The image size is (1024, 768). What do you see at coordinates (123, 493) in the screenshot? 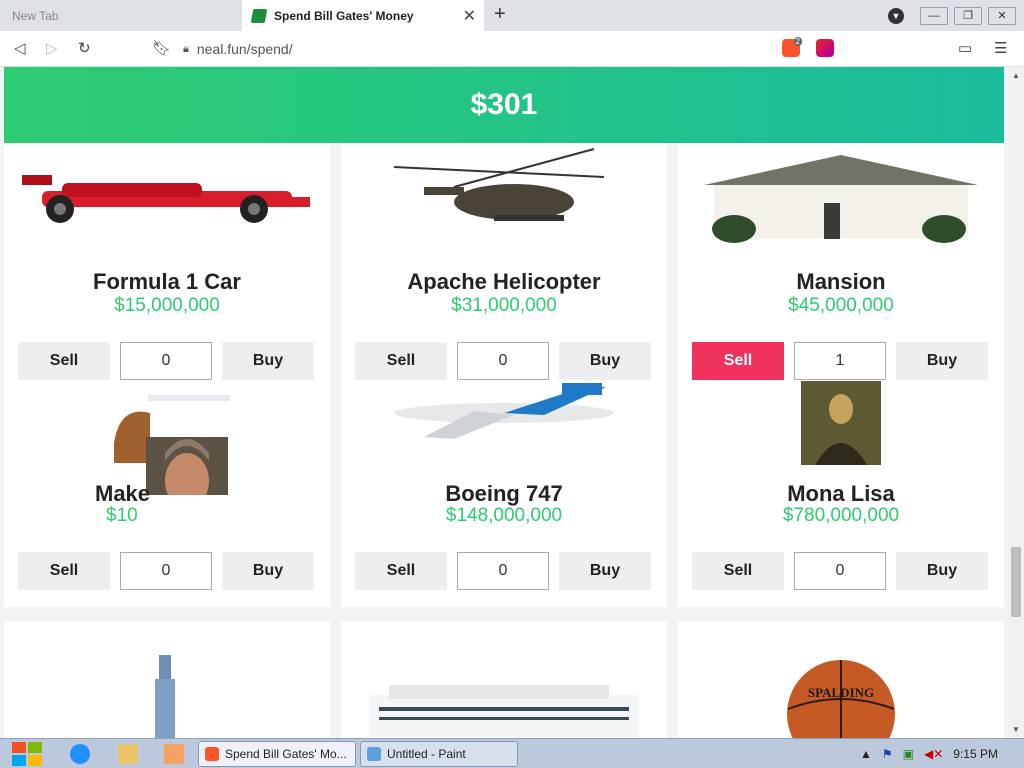
I see `item-name: Make` at bounding box center [123, 493].